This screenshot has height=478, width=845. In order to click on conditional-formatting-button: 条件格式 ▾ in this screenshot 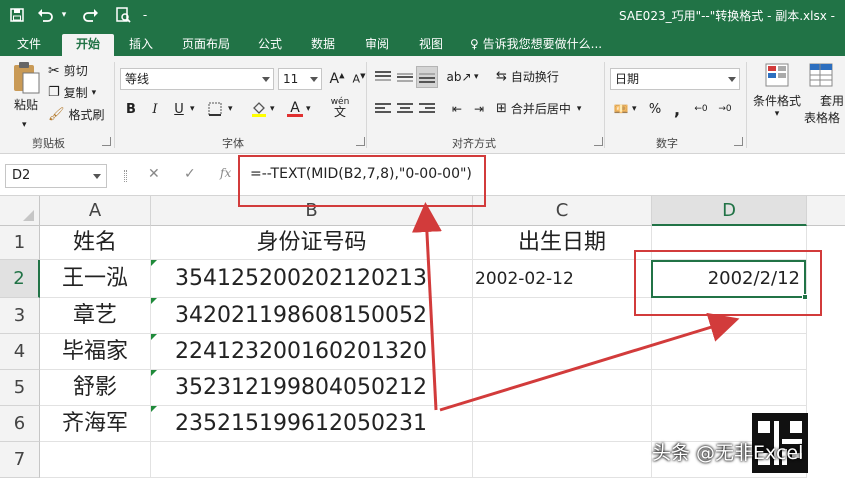, I will do `click(777, 90)`.